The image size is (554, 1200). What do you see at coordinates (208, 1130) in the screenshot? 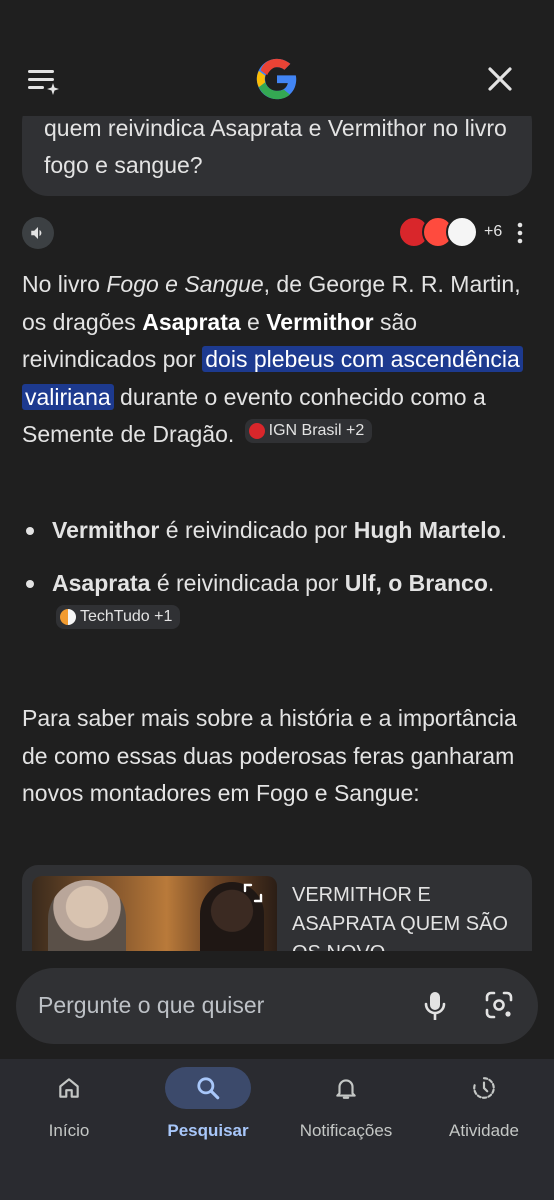
I see `nav-label: Pesquisar` at bounding box center [208, 1130].